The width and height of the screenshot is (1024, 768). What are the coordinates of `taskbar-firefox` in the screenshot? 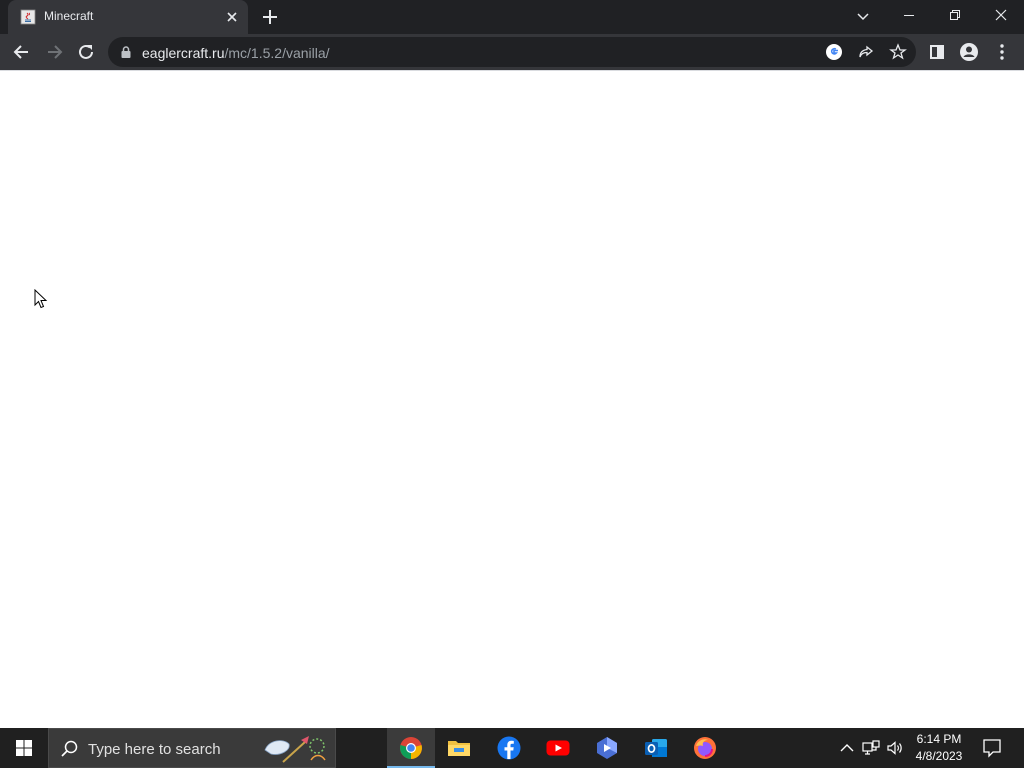 It's located at (705, 748).